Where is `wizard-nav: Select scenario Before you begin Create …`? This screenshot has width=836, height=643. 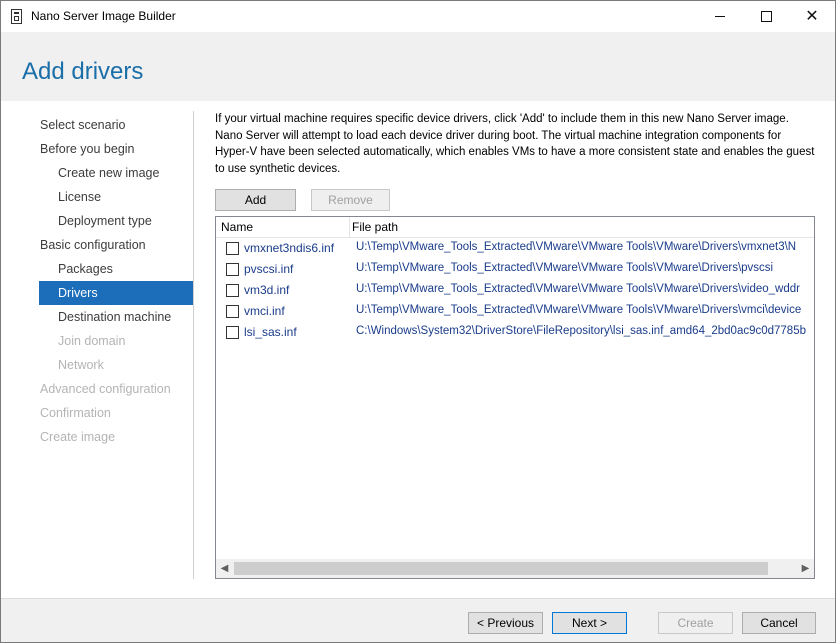
wizard-nav: Select scenario Before you begin Create … is located at coordinates (116, 281).